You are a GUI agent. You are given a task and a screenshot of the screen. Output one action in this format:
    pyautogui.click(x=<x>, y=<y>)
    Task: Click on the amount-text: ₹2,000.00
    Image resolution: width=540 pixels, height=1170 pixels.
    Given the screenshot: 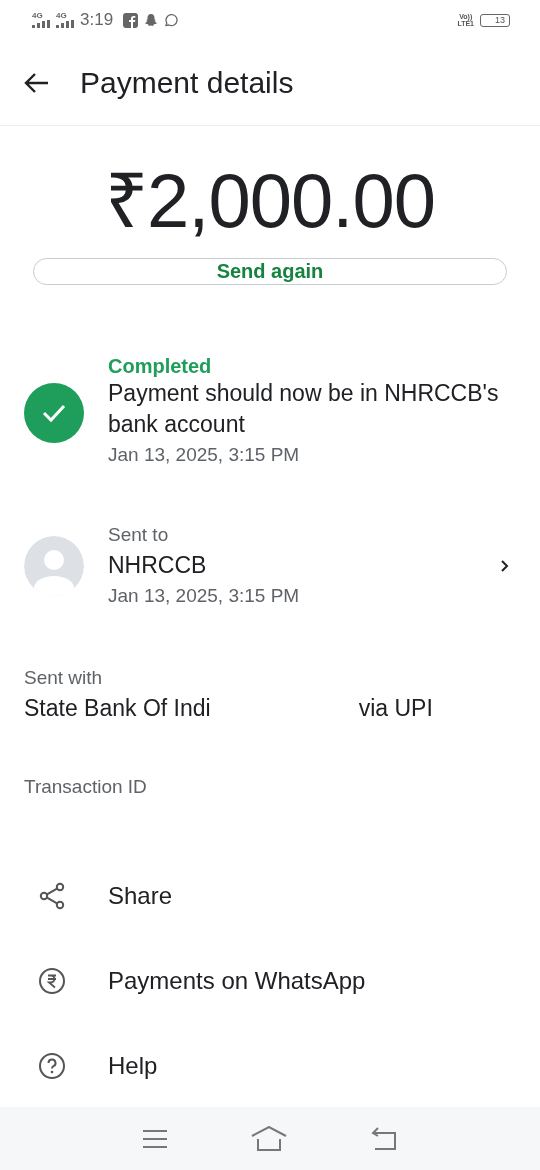 What is the action you would take?
    pyautogui.click(x=270, y=201)
    